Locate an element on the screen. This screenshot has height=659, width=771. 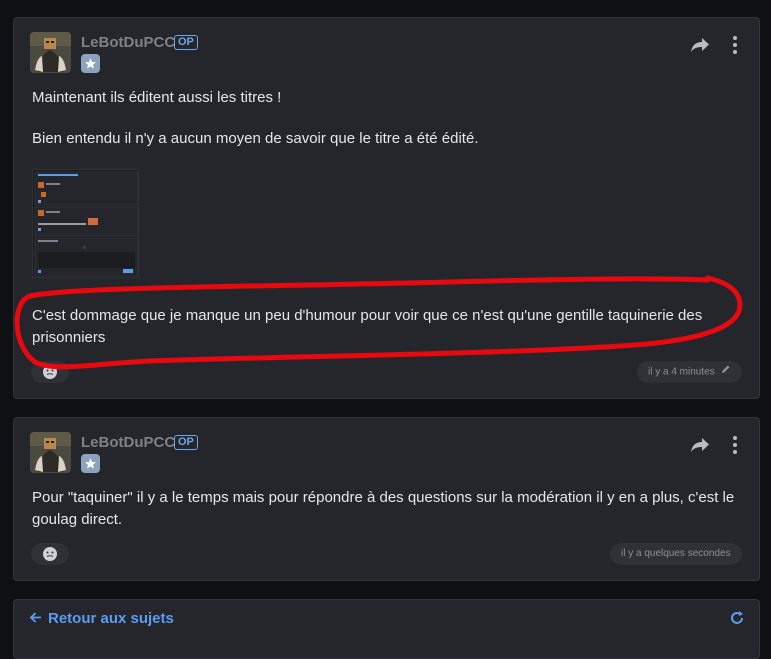
timestamp-text: il y a quelques secondes is located at coordinates (676, 553).